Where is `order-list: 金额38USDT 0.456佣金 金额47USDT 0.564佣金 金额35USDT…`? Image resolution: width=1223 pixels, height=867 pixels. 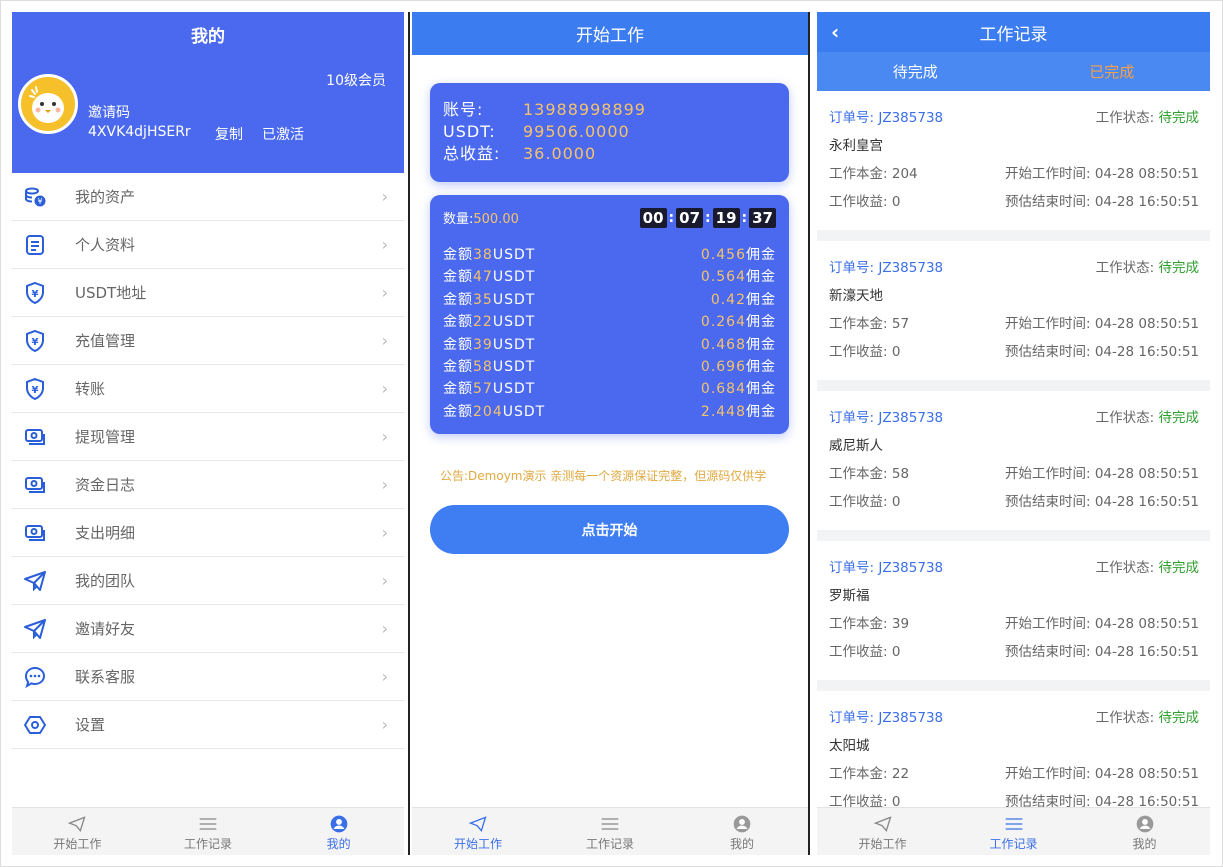 order-list: 金额38USDT 0.456佣金 金额47USDT 0.564佣金 金额35USDT… is located at coordinates (609, 333).